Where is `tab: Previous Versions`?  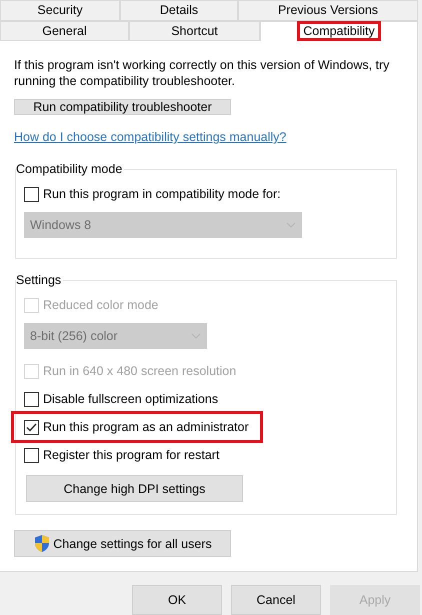
tab: Previous Versions is located at coordinates (328, 10).